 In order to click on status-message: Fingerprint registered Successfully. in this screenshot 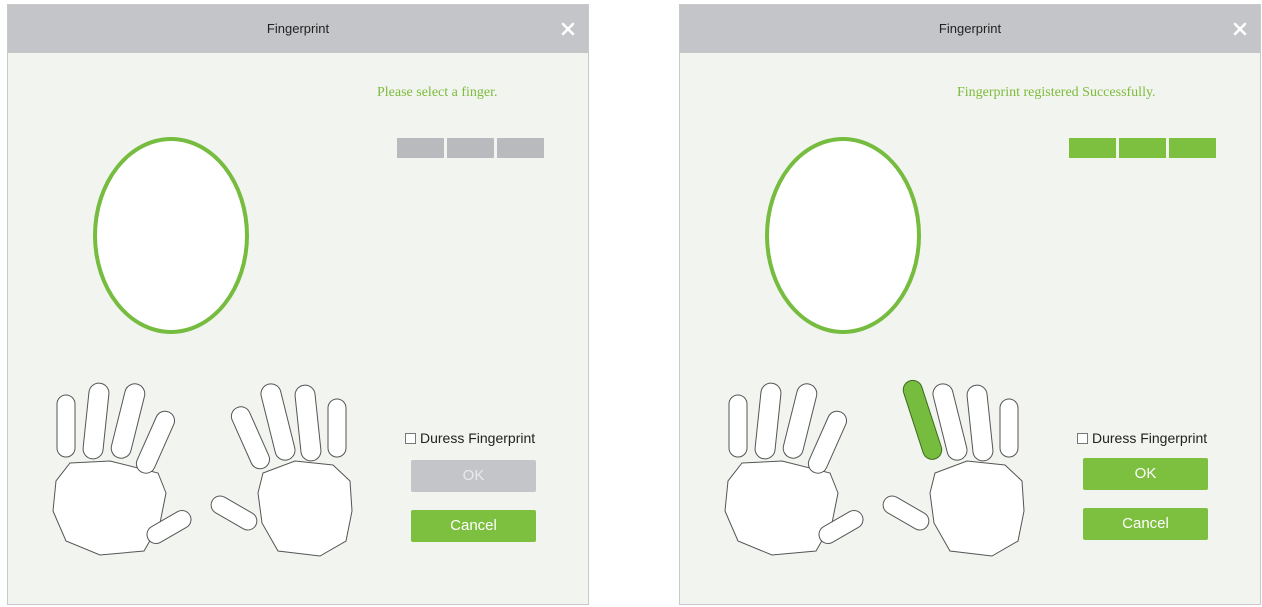, I will do `click(1056, 92)`.